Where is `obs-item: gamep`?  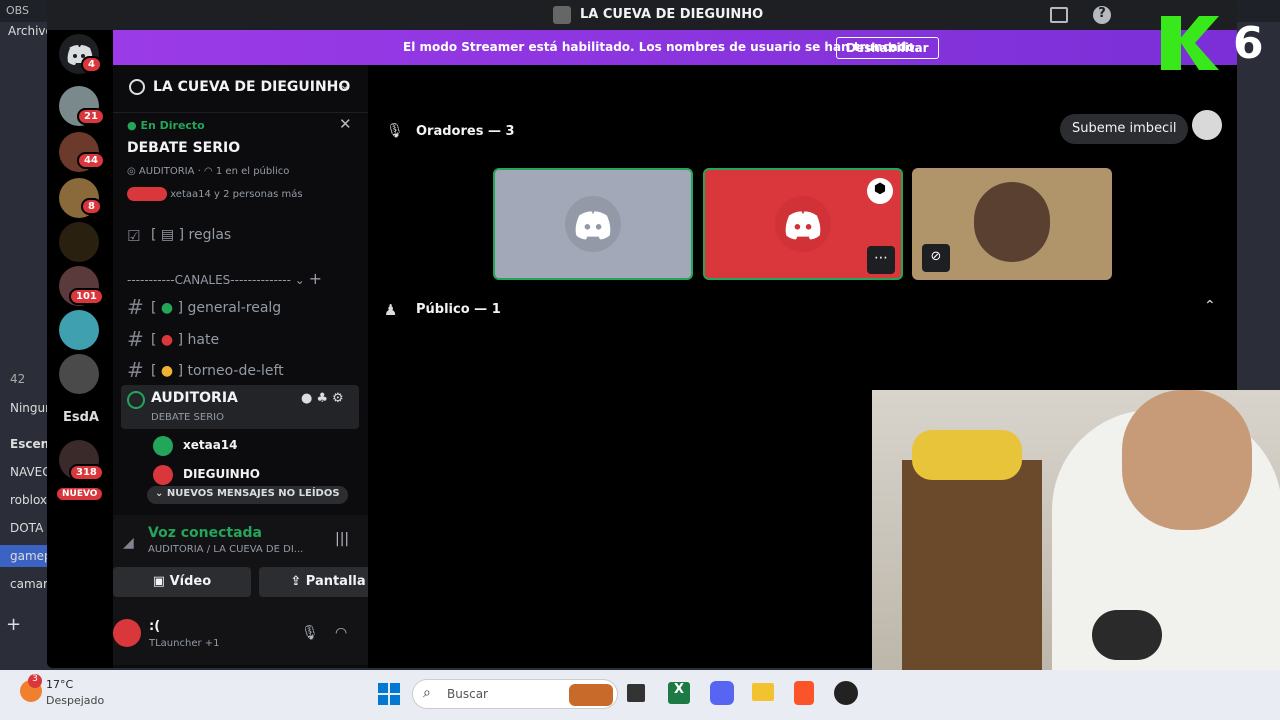
obs-item: gamep is located at coordinates (25, 556).